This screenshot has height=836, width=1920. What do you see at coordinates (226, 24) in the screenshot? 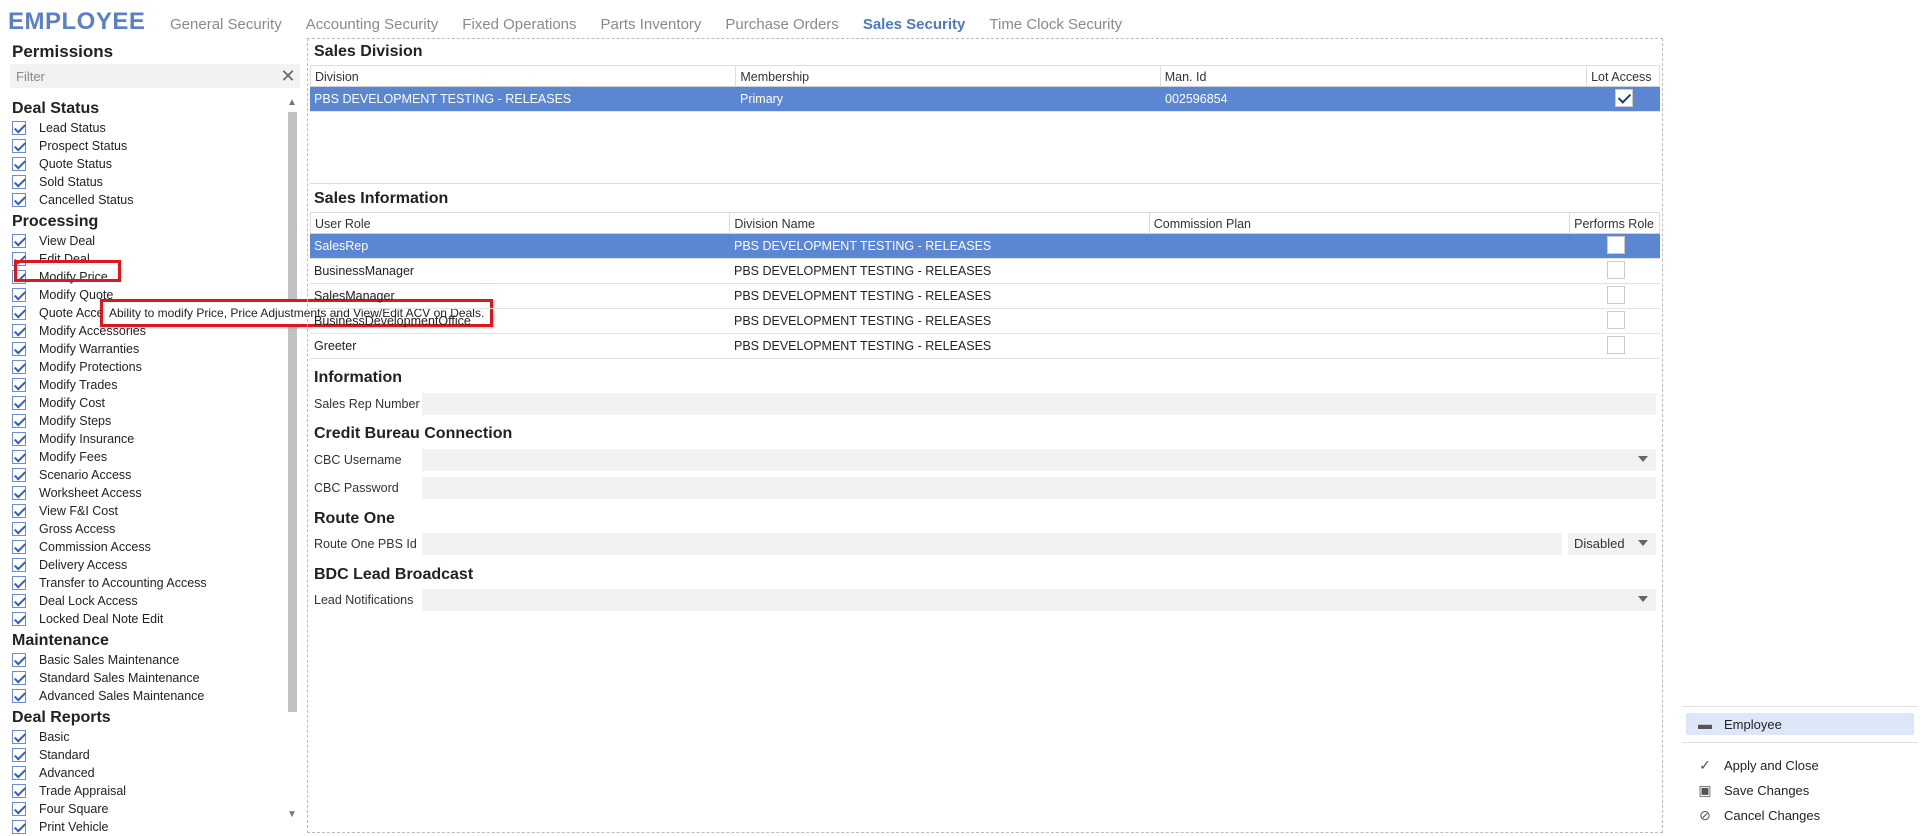
I see `tab-general-security: General Security` at bounding box center [226, 24].